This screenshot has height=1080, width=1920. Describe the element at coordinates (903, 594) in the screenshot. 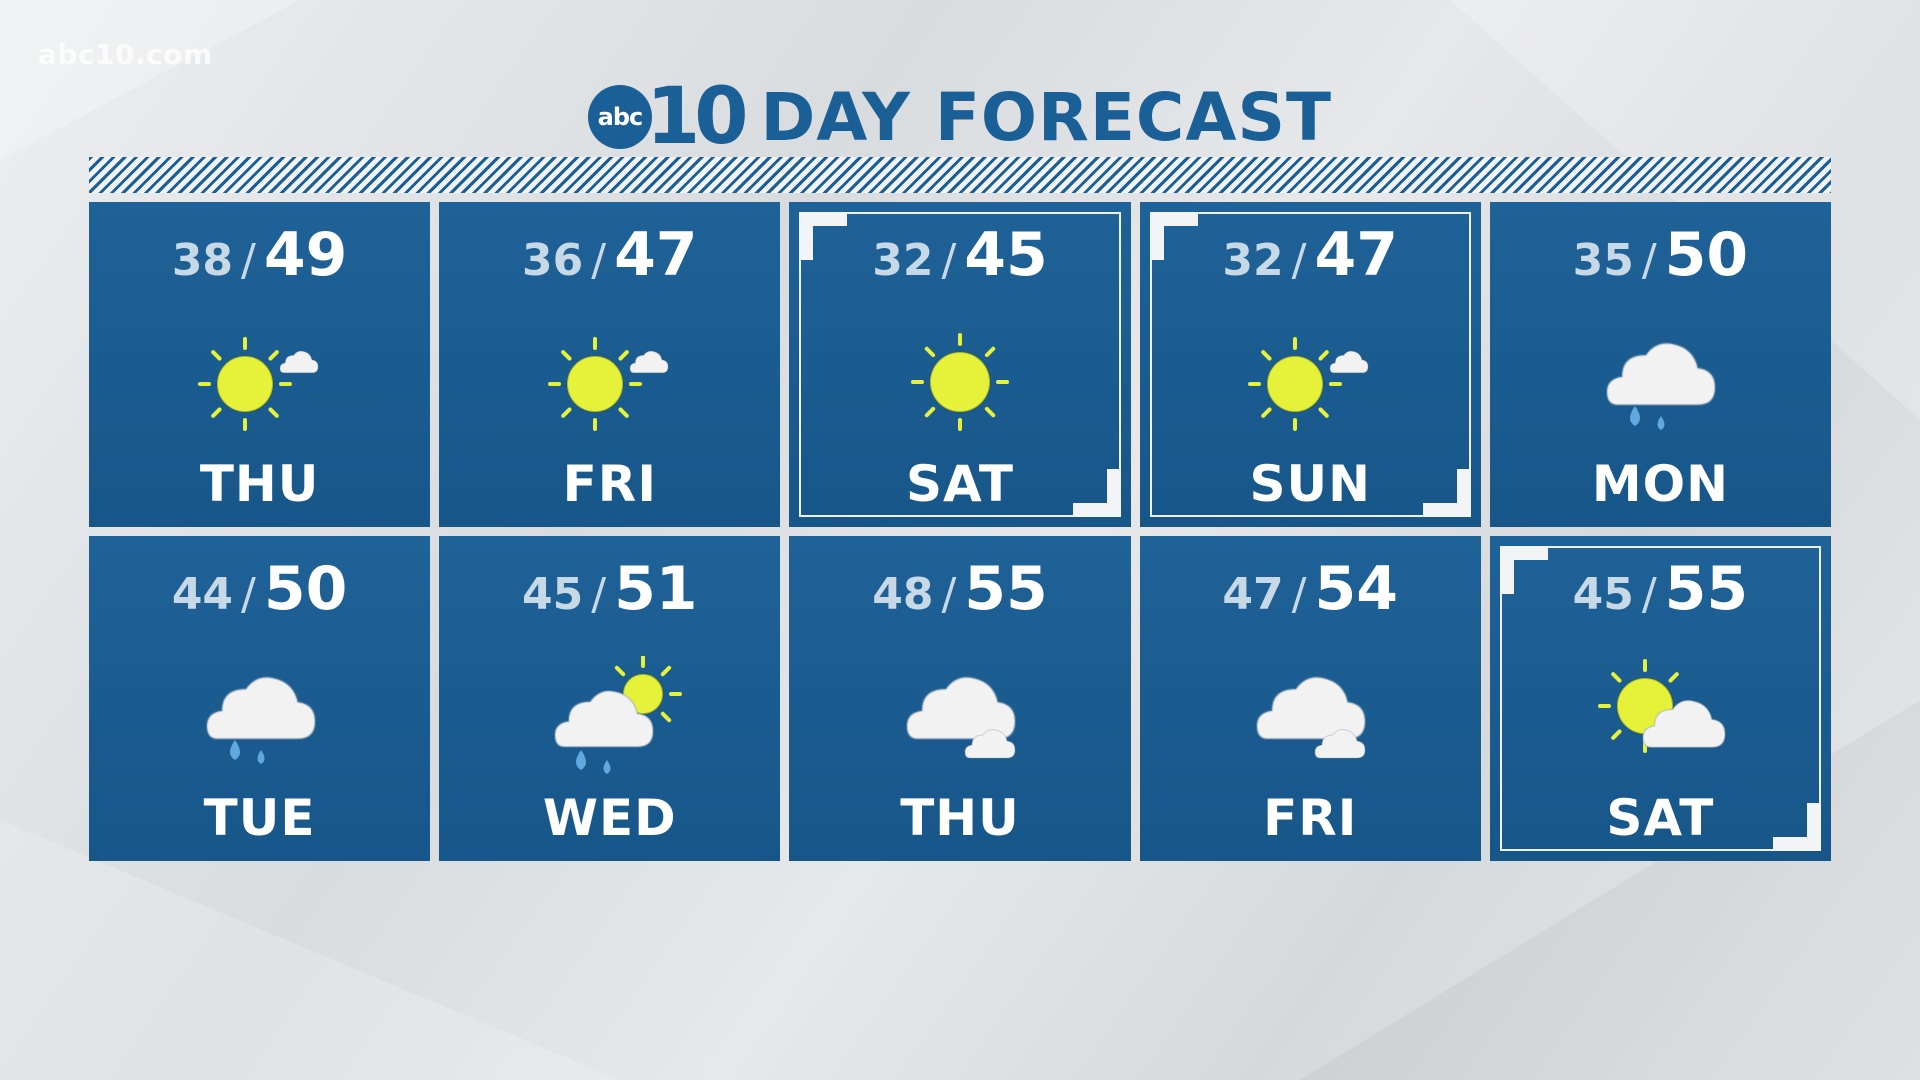

I see `low-temp: 48` at that location.